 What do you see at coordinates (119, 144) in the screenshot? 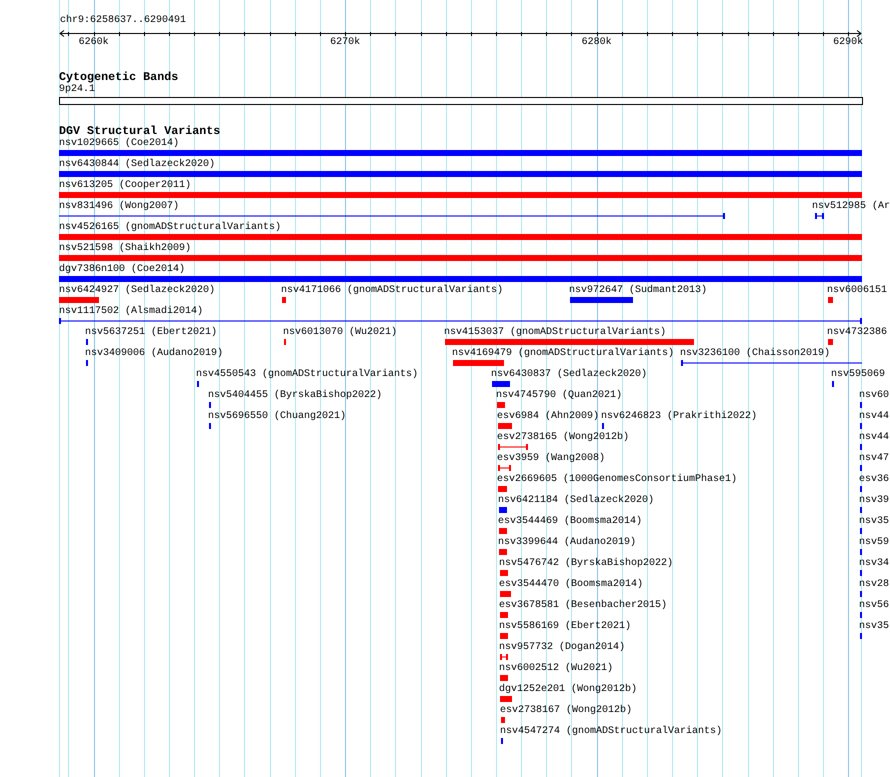
I see `variant-label: nsv1029665 (Coe2014)` at bounding box center [119, 144].